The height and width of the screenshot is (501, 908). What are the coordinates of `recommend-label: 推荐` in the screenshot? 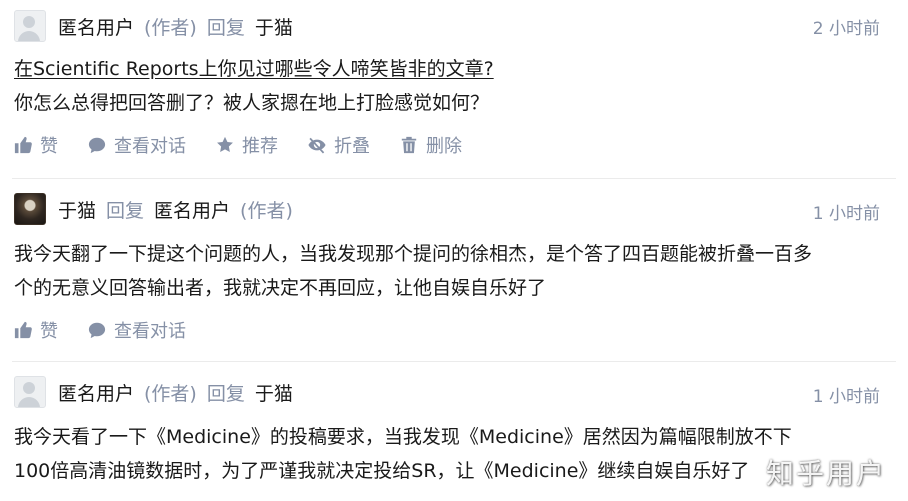 It's located at (260, 146).